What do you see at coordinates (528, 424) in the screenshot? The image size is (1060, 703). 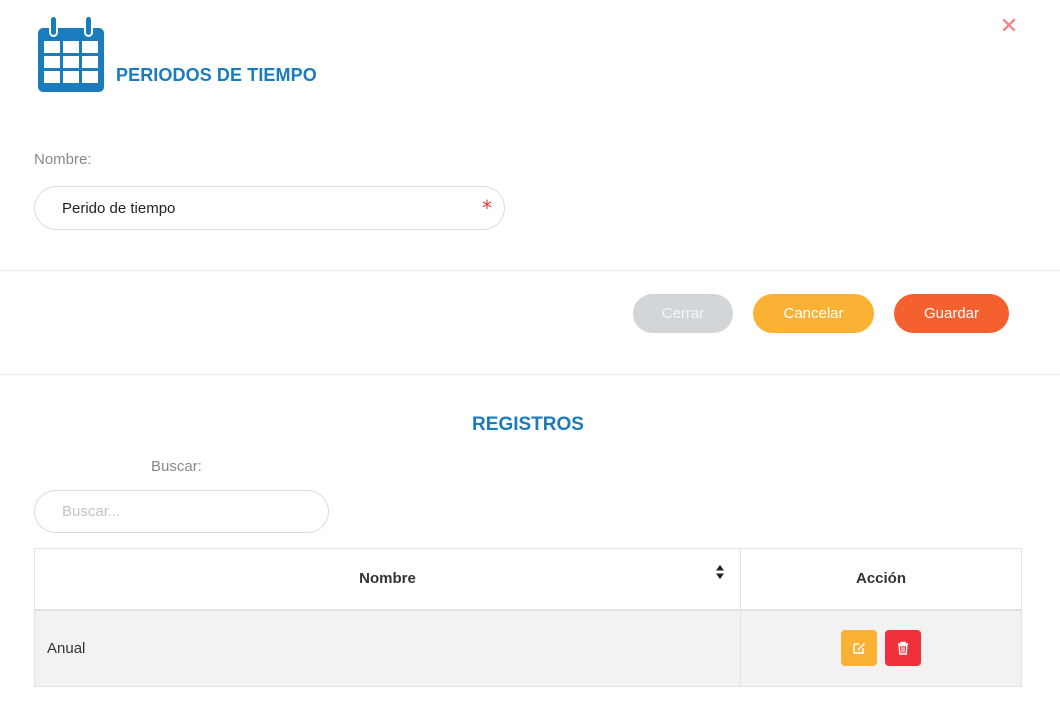 I see `records-title: REGISTROS` at bounding box center [528, 424].